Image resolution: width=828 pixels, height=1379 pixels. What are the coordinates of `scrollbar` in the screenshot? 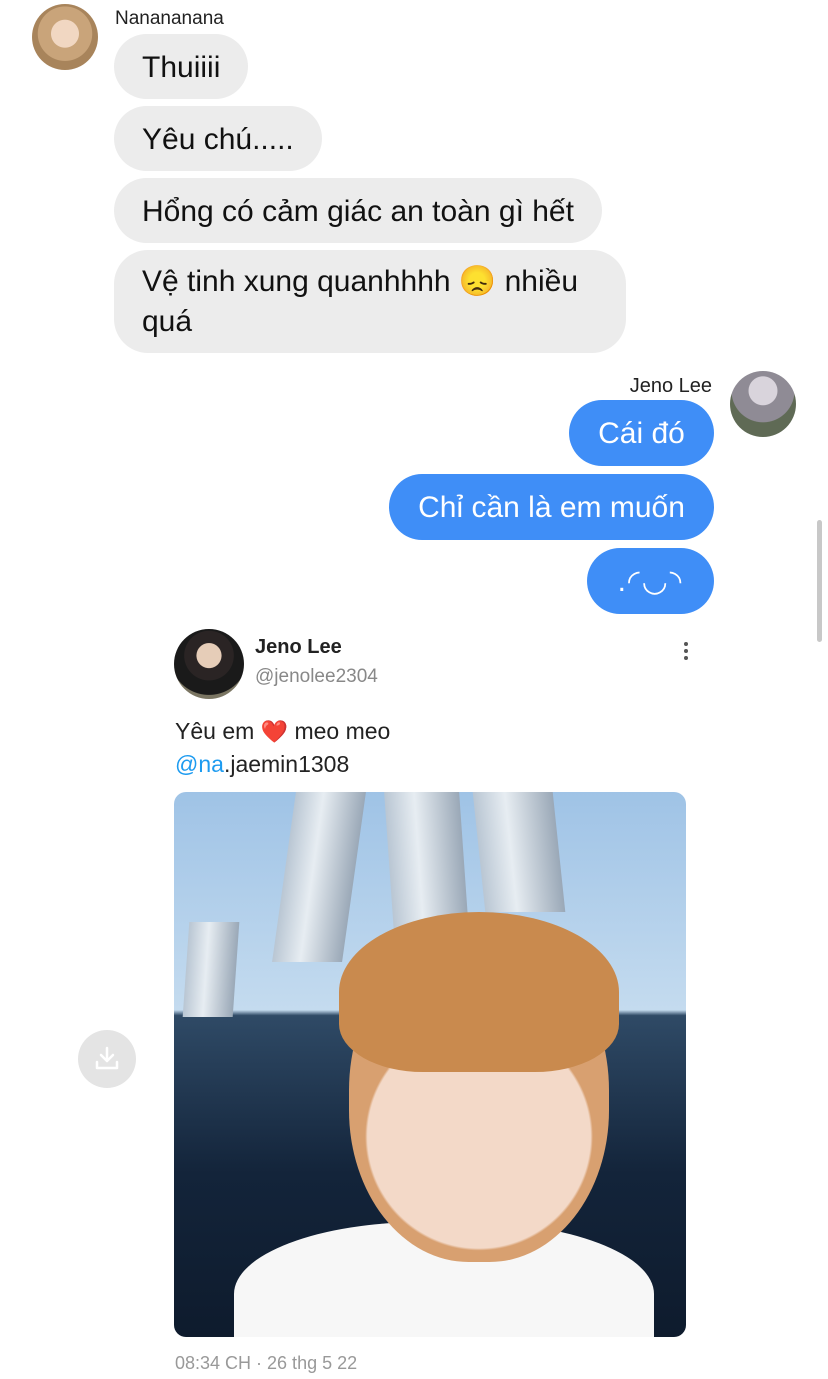 It's located at (819, 581).